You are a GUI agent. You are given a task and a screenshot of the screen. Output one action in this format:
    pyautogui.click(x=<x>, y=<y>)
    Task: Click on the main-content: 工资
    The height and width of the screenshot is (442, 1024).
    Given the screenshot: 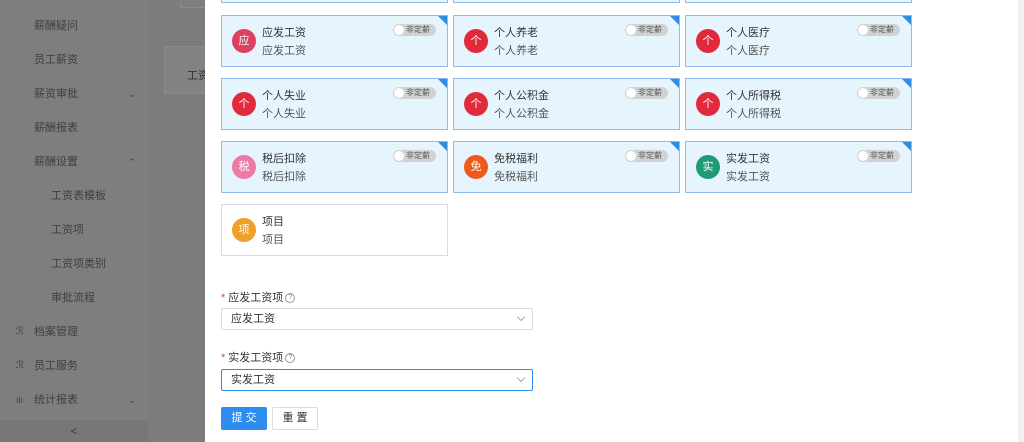 What is the action you would take?
    pyautogui.click(x=186, y=221)
    